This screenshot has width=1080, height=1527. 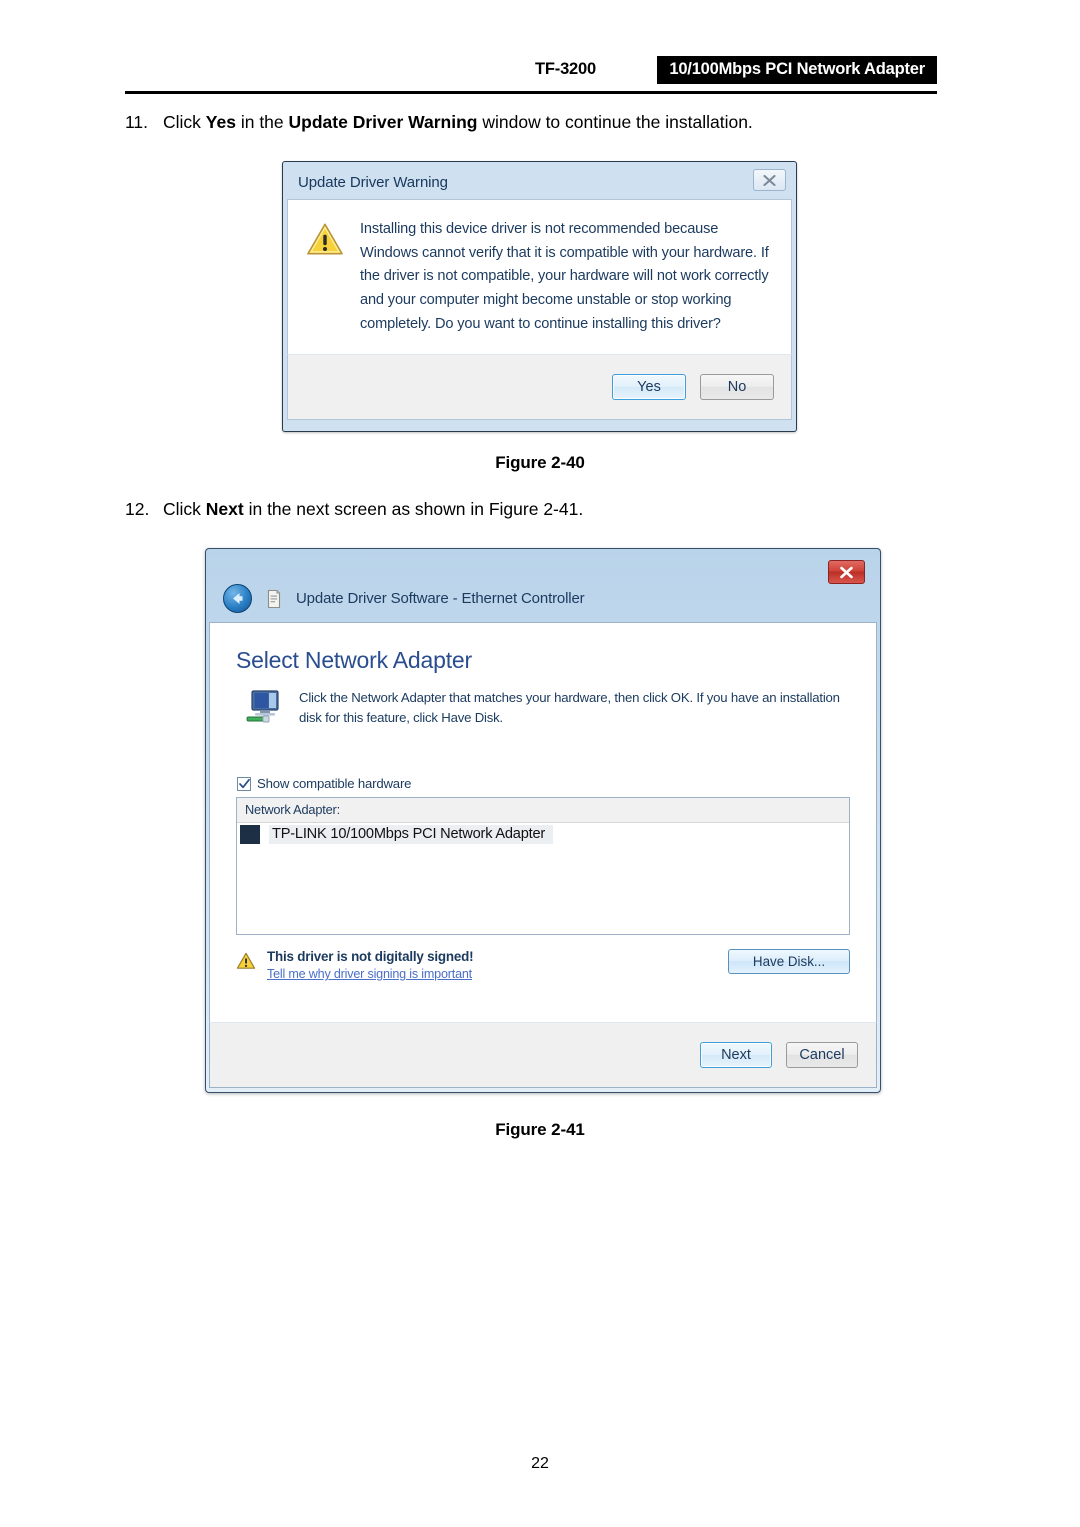 I want to click on checkbox-label: Show compatible hardware, so click(x=334, y=784).